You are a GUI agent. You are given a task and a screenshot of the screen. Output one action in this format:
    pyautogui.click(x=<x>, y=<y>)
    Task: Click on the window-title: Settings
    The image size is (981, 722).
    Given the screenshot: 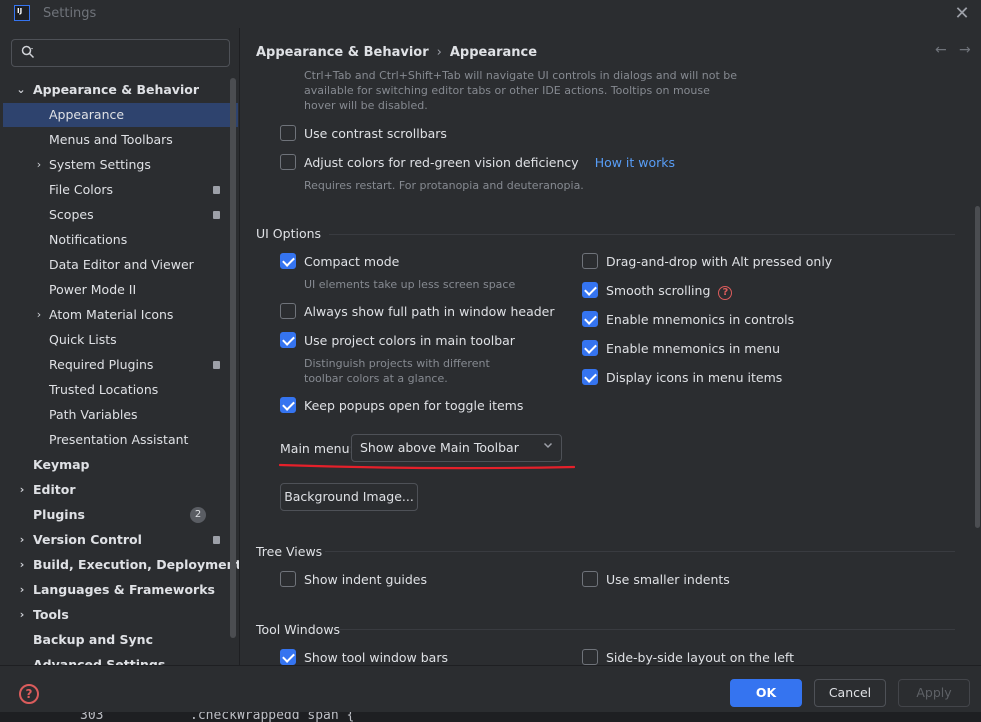 What is the action you would take?
    pyautogui.click(x=70, y=13)
    